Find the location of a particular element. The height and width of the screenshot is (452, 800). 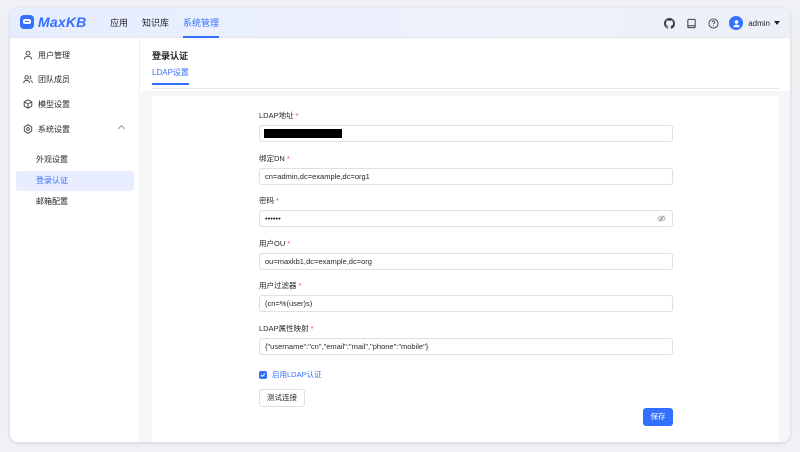

bind-dn-input: cn=admin,dc=example,dc=org1 is located at coordinates (466, 176).